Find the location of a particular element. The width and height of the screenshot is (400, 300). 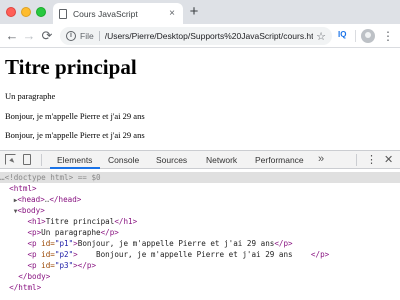

devtools-menu-icon: ⋮ is located at coordinates (371, 159).